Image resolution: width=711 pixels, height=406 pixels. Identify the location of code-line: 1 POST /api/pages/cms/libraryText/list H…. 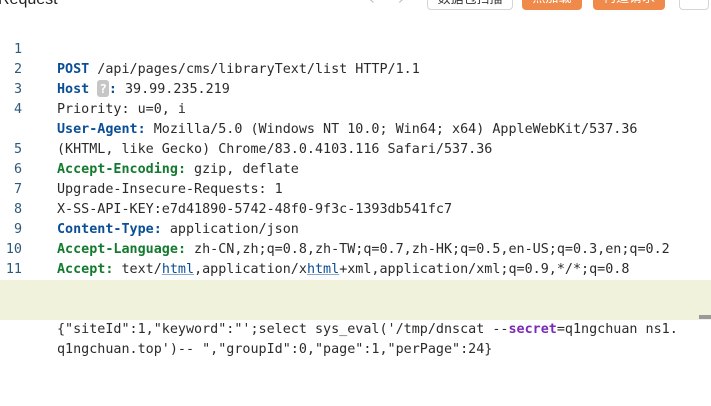
(355, 48).